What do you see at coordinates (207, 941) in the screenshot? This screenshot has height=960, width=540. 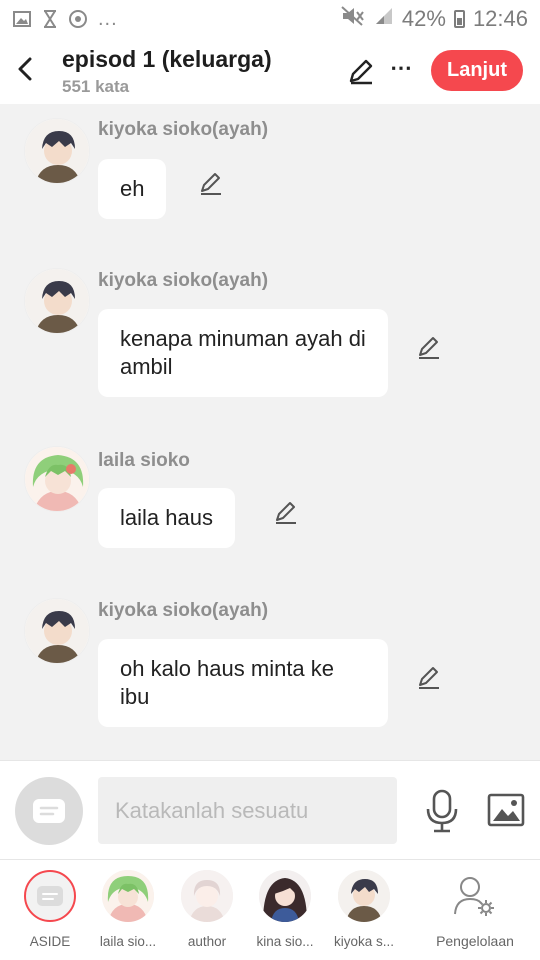 I see `character-label: author` at bounding box center [207, 941].